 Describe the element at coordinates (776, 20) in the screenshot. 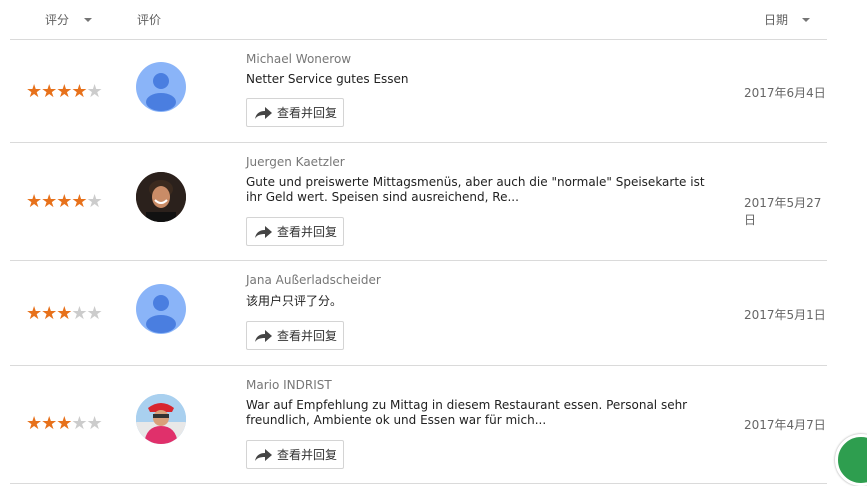

I see `date-column-label: 日期` at that location.